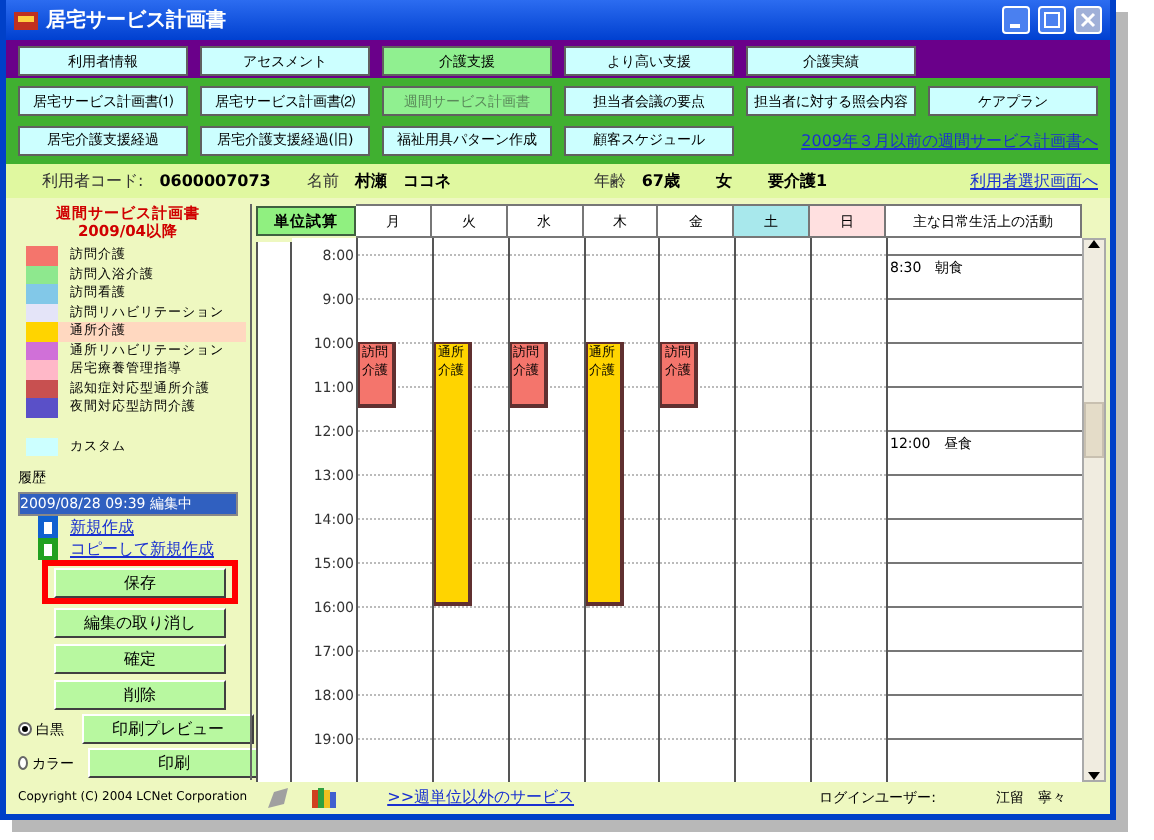 The width and height of the screenshot is (1154, 840). Describe the element at coordinates (93, 181) in the screenshot. I see `code-label: 利用者コード:` at that location.